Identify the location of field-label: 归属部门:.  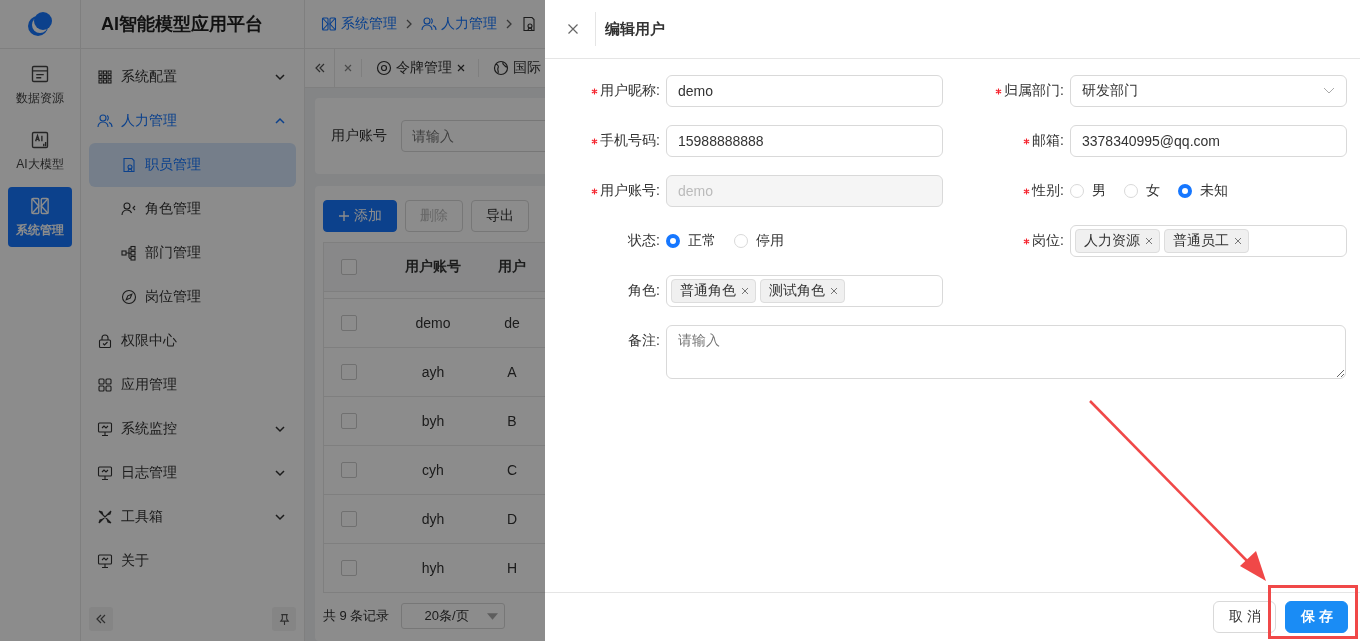
(1029, 91).